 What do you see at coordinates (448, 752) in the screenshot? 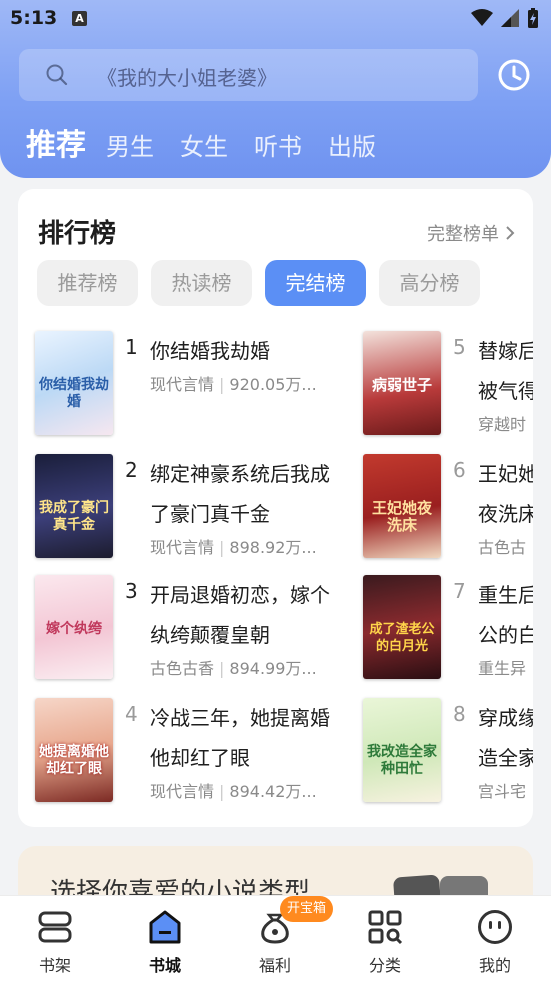
I see `book-item: 我改造全家种田忙 8 穿成缘造全家 宫斗宅` at bounding box center [448, 752].